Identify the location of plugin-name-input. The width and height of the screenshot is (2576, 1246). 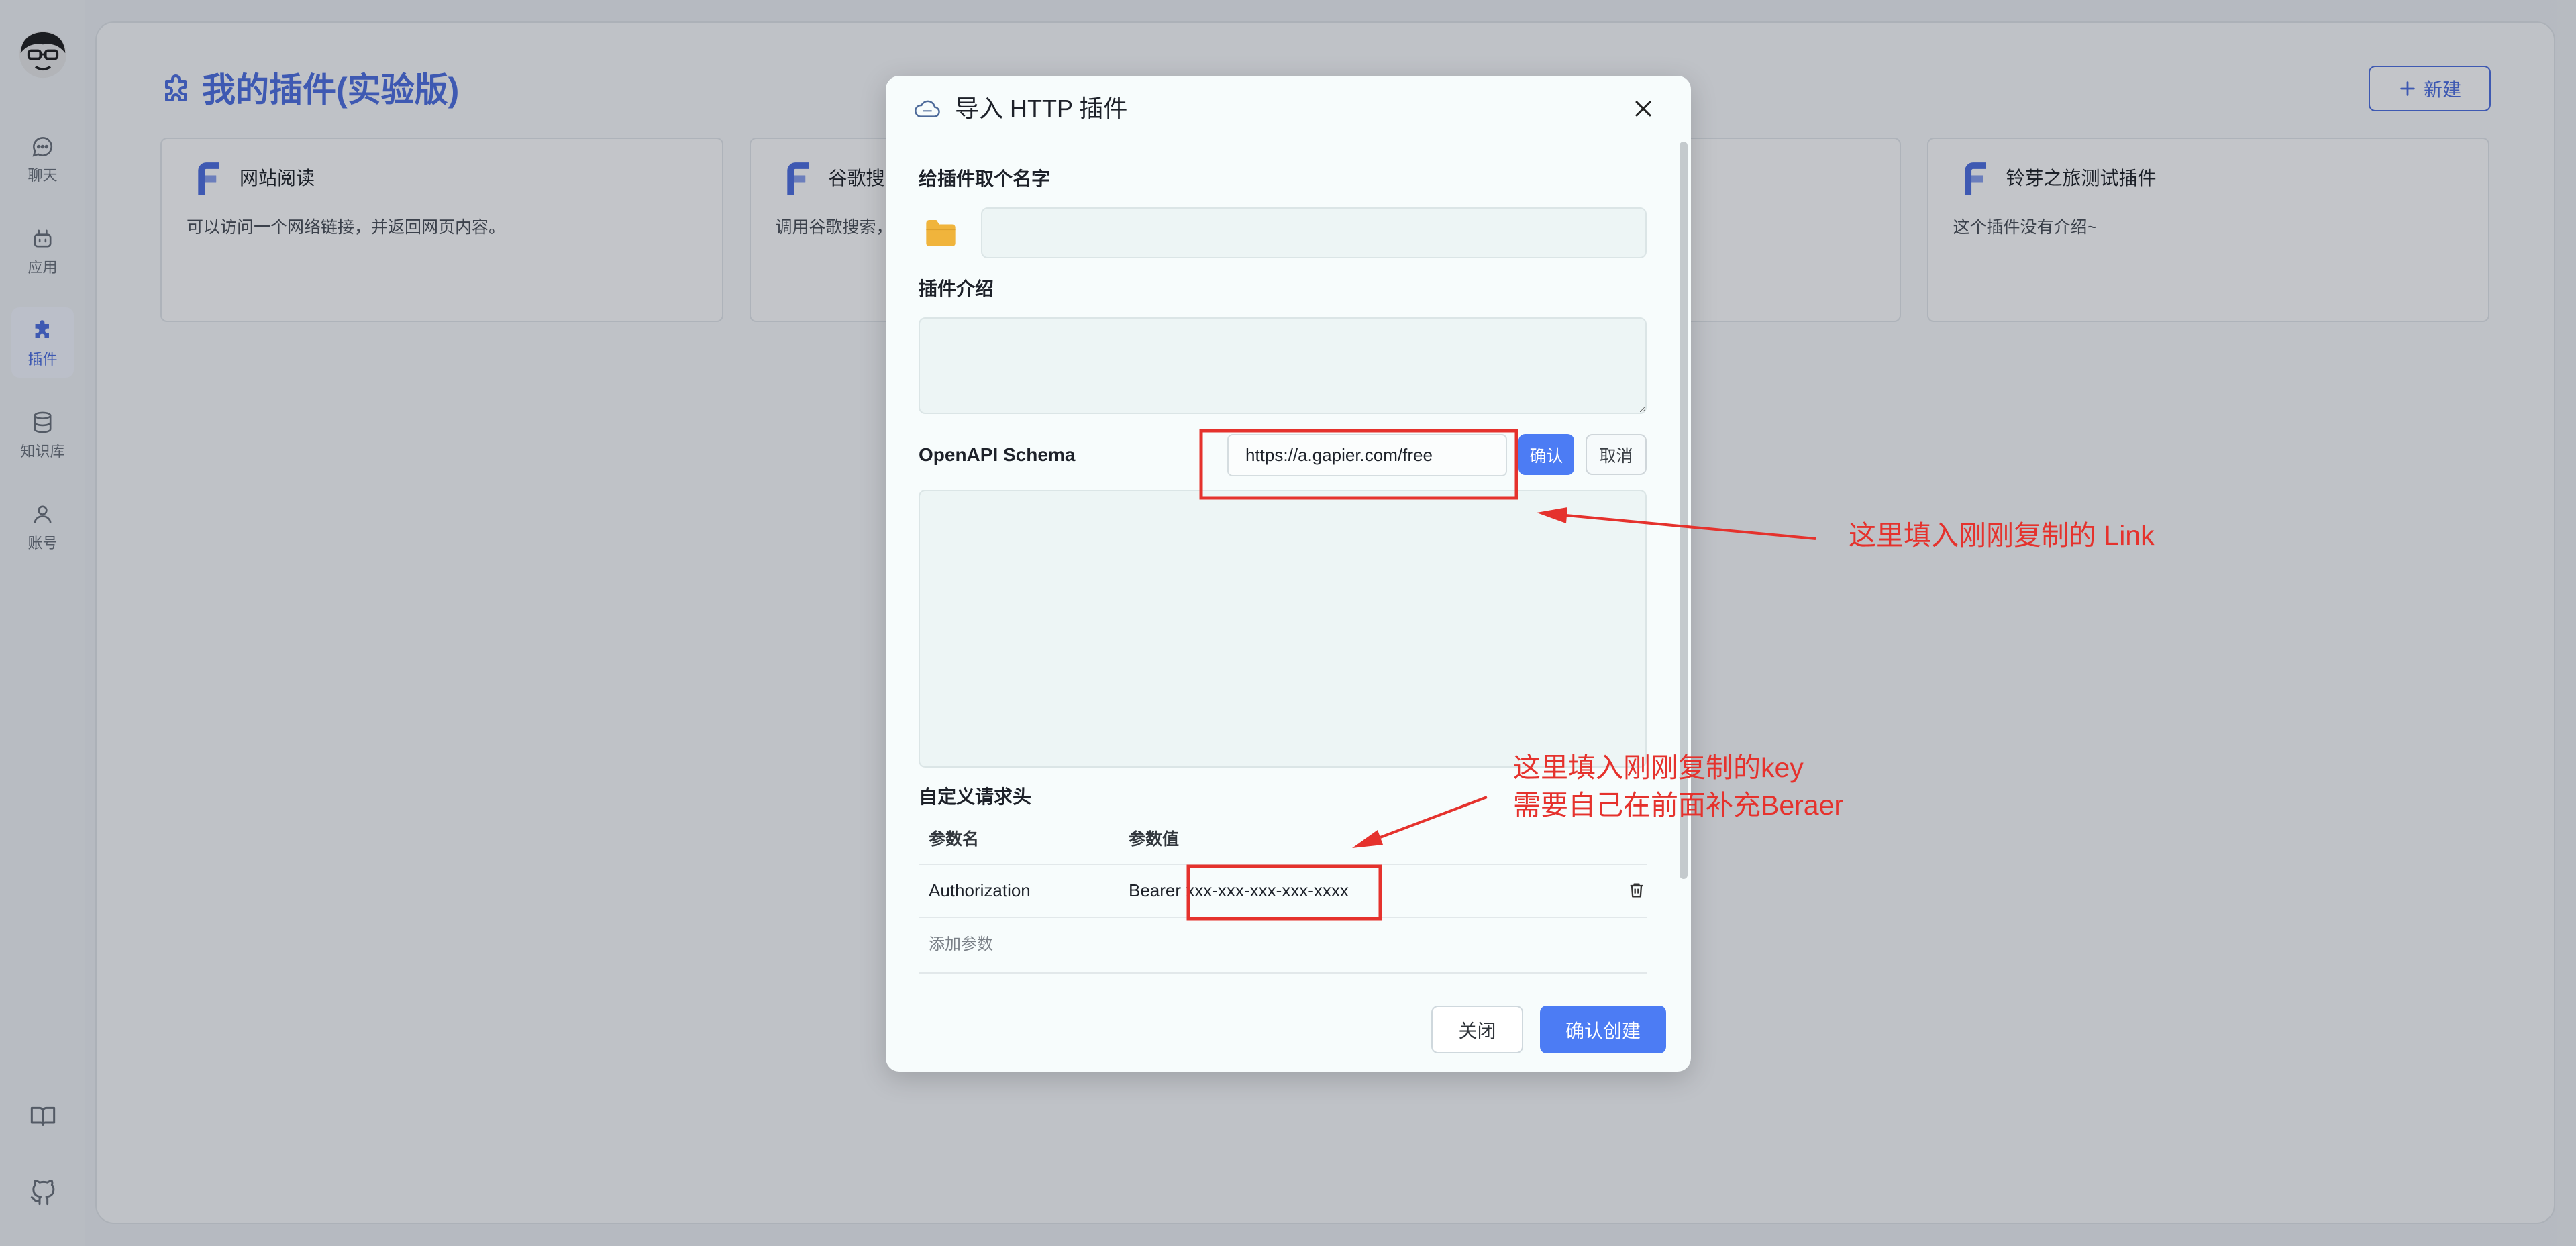
(1314, 232).